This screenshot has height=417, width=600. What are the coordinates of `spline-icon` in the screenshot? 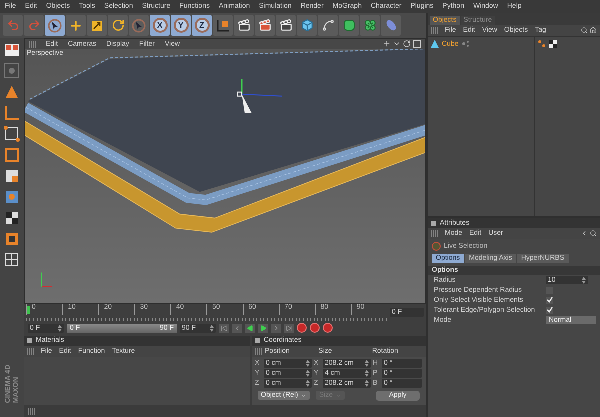 It's located at (328, 25).